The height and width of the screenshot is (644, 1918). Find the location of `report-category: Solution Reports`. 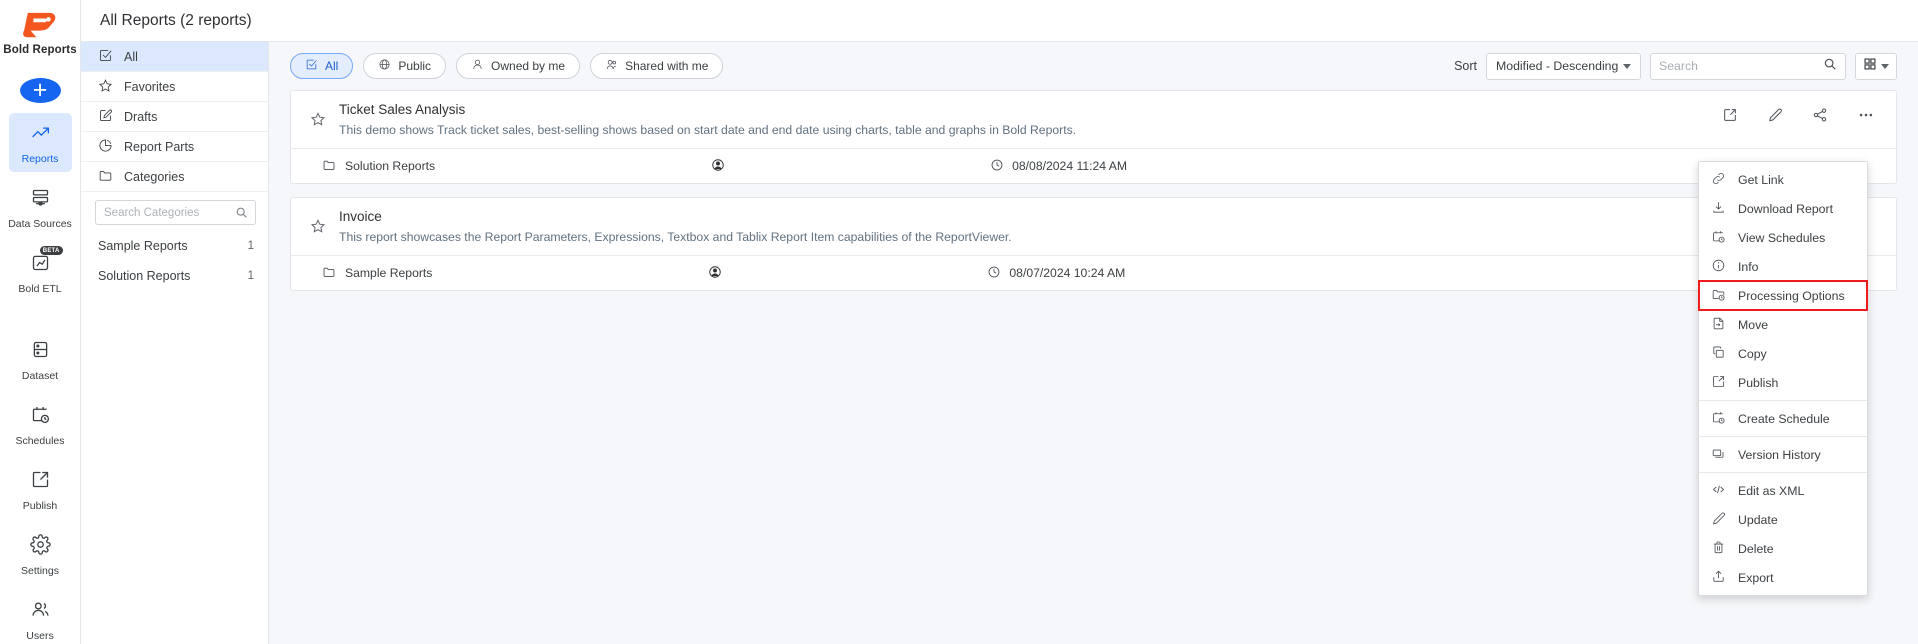

report-category: Solution Reports is located at coordinates (378, 166).